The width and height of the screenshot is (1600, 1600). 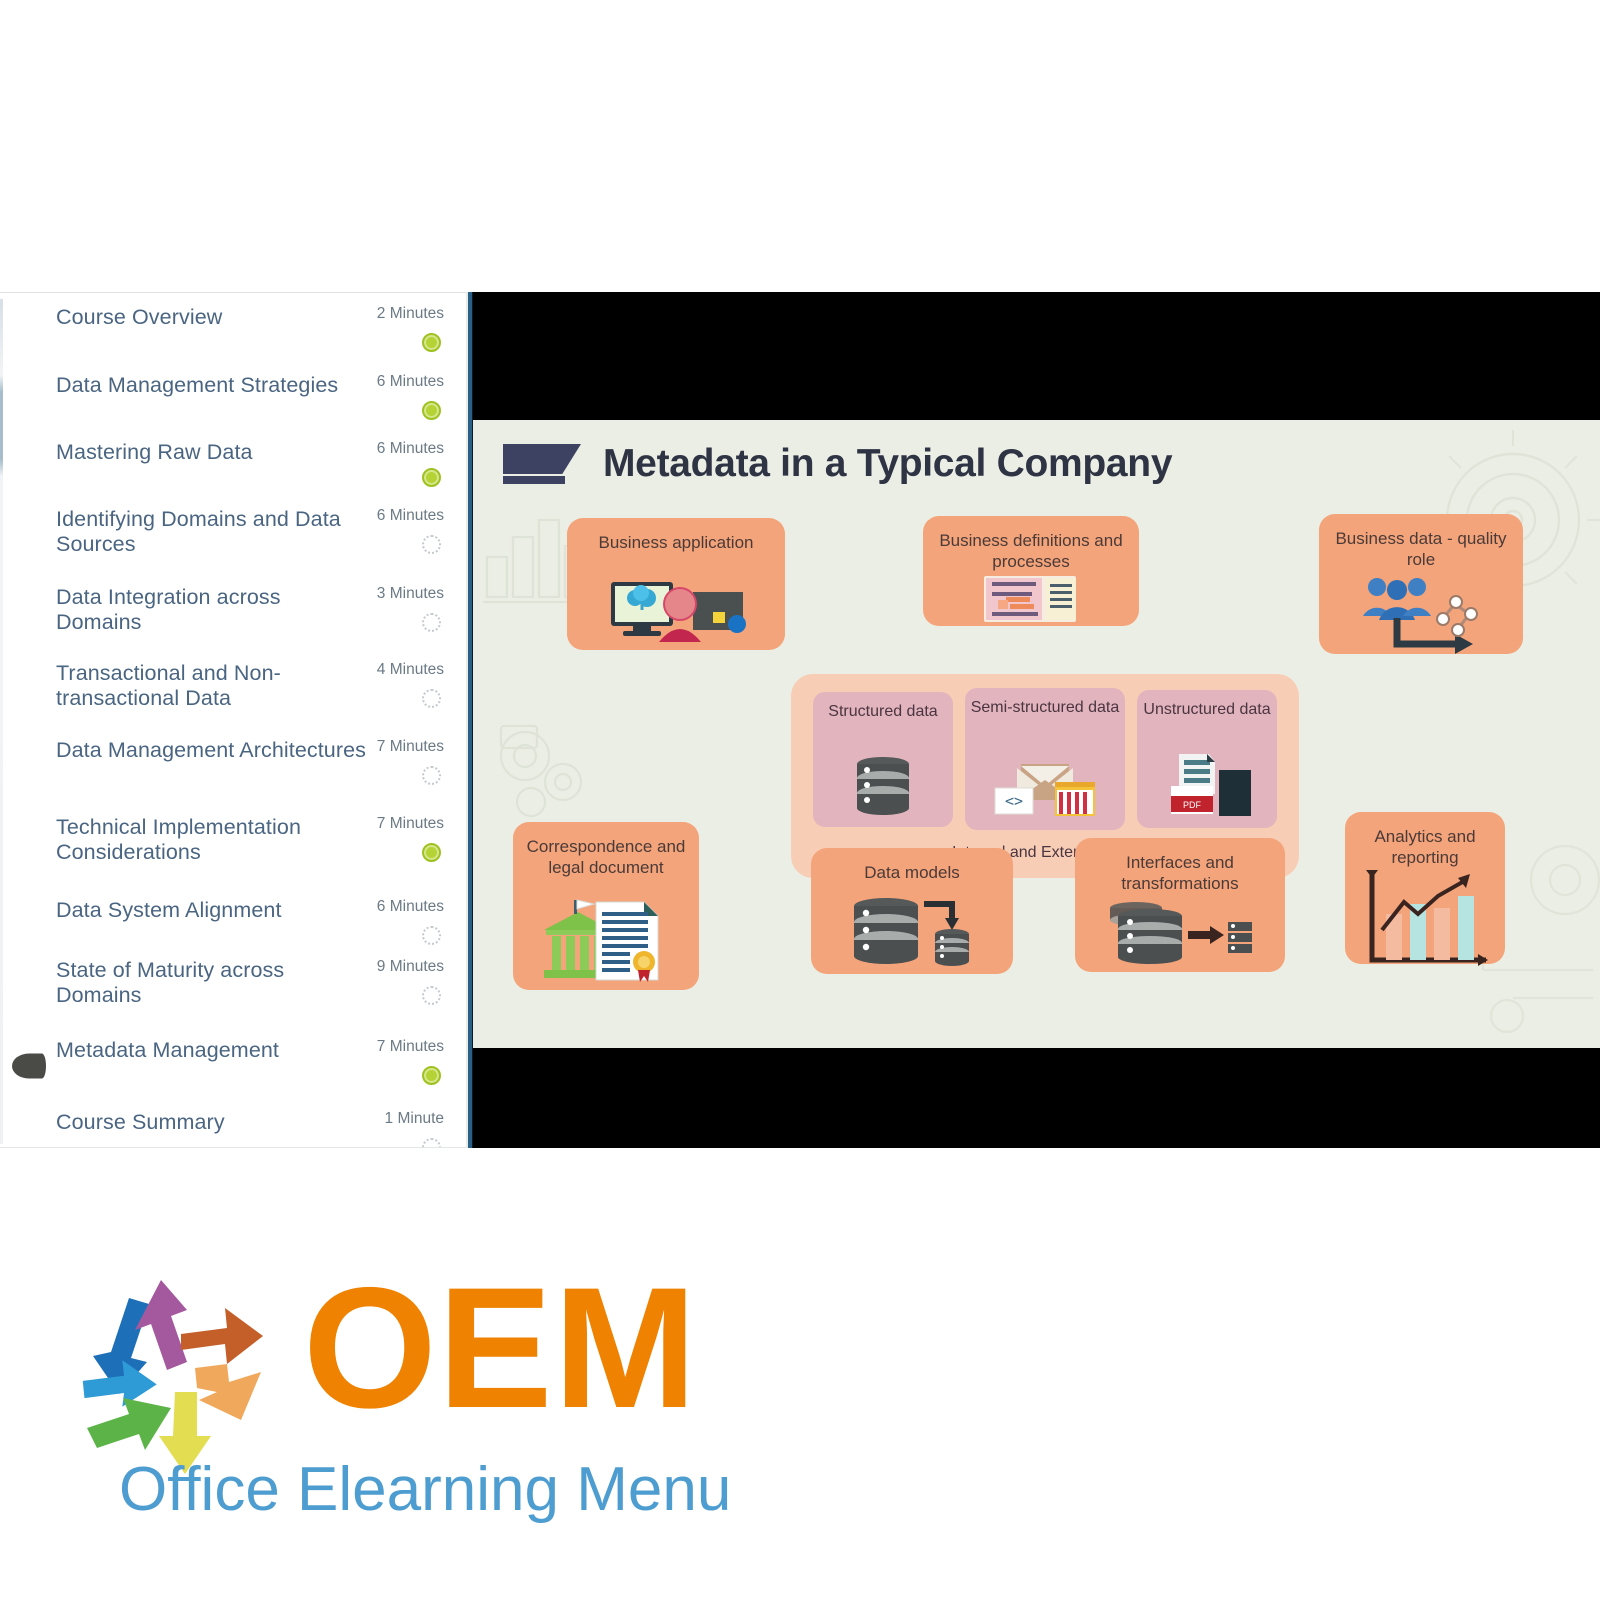 What do you see at coordinates (414, 1118) in the screenshot?
I see `outline-item-duration: 1 Minute` at bounding box center [414, 1118].